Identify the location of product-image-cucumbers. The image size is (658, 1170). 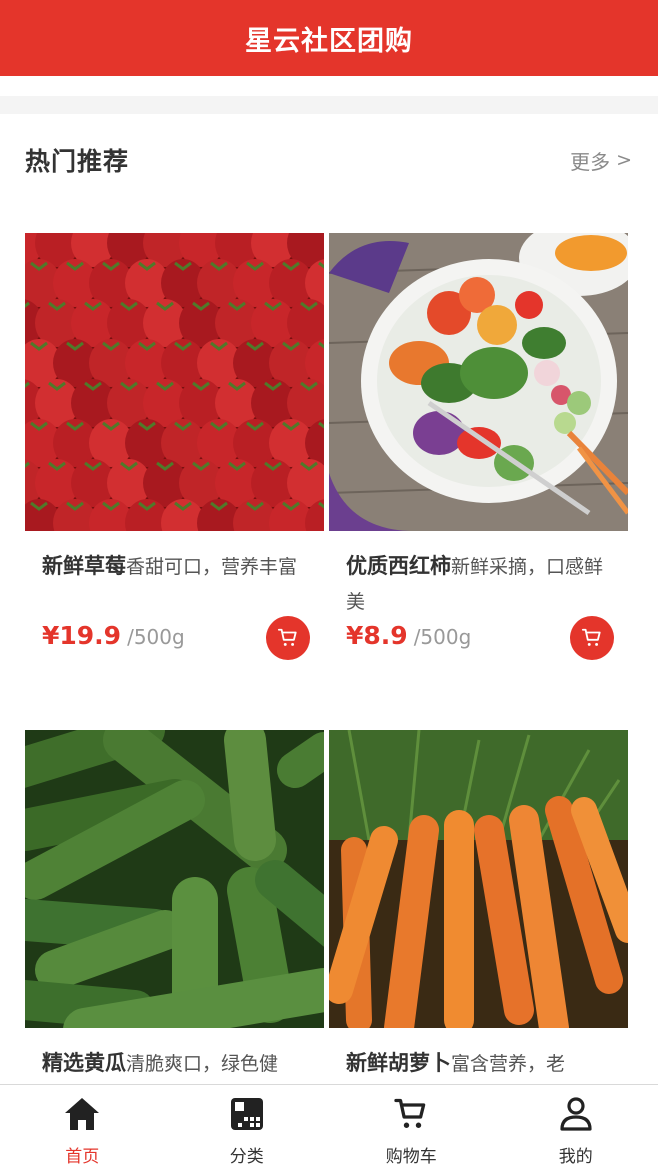
(174, 879).